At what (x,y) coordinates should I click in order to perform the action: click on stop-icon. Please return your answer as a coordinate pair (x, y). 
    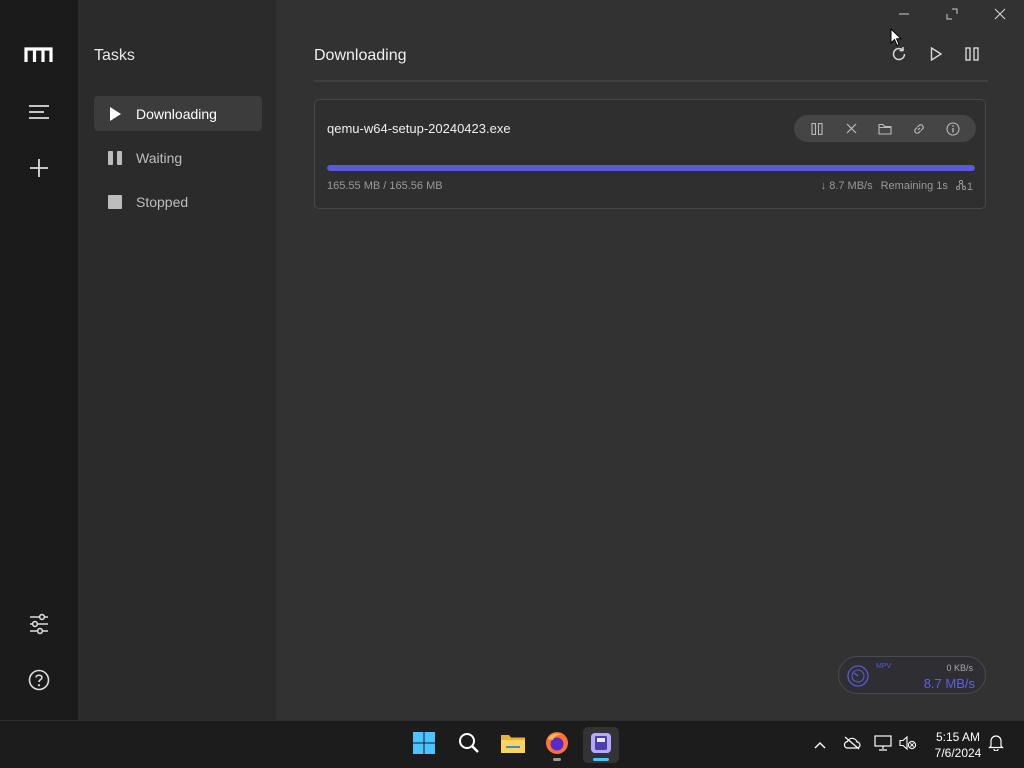
    Looking at the image, I should click on (115, 201).